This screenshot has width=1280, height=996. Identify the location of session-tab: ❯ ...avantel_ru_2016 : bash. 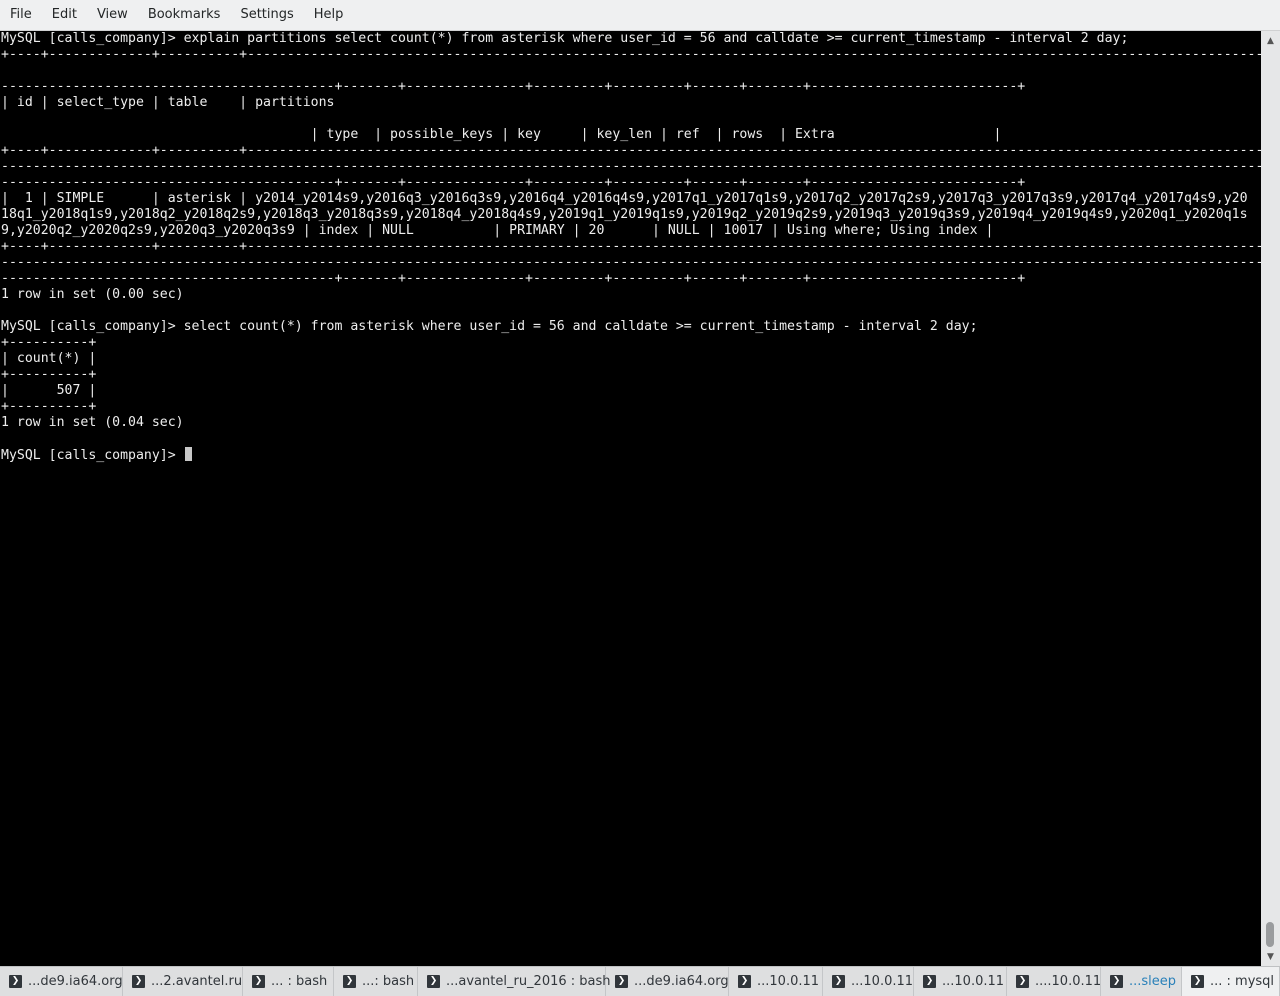
(514, 981).